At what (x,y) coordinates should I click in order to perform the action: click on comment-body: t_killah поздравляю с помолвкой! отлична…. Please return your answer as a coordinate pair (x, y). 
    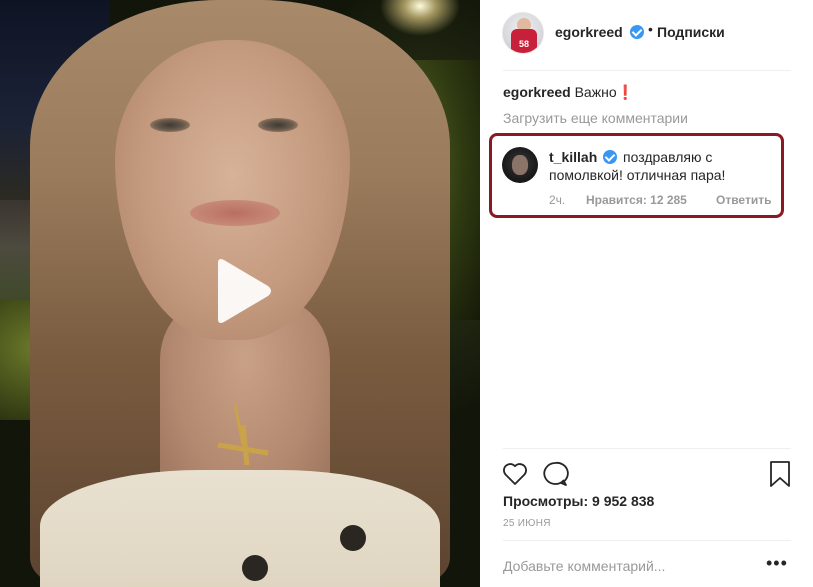
    Looking at the image, I should click on (664, 166).